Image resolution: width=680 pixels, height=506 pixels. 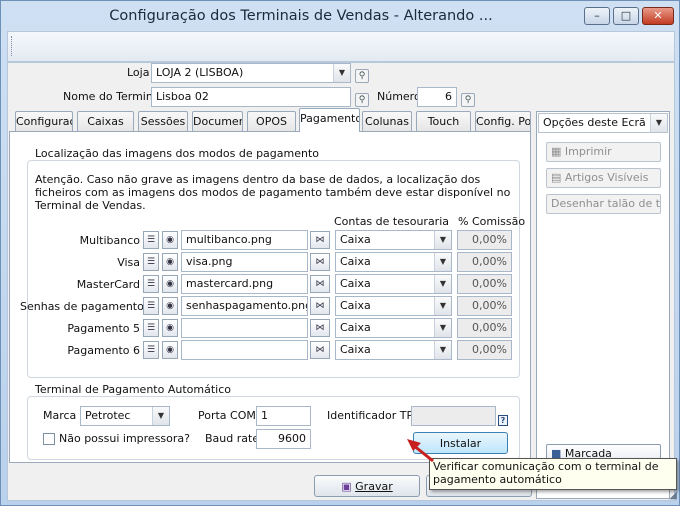 What do you see at coordinates (367, 486) in the screenshot?
I see `gravar-button: ▣ Gravar` at bounding box center [367, 486].